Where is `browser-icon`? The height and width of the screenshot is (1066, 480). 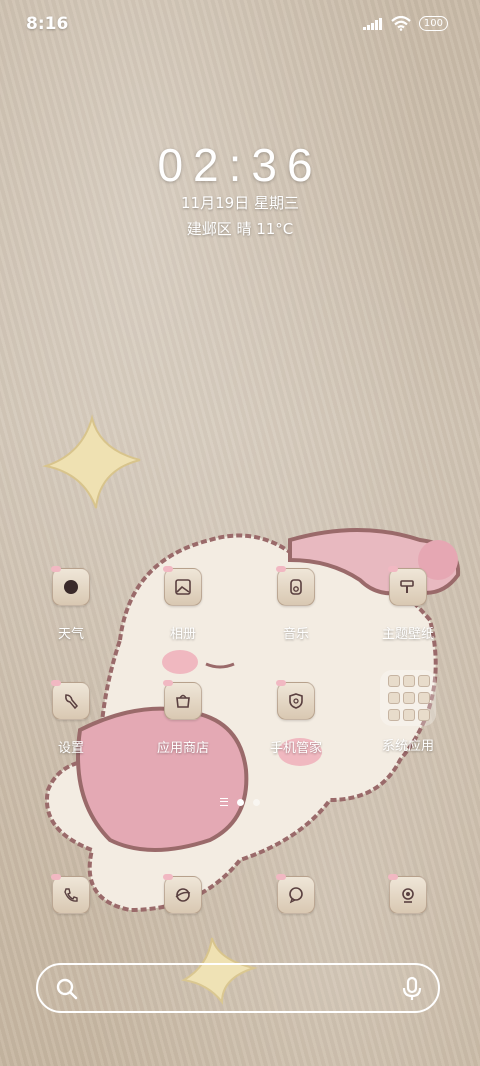
browser-icon is located at coordinates (182, 894).